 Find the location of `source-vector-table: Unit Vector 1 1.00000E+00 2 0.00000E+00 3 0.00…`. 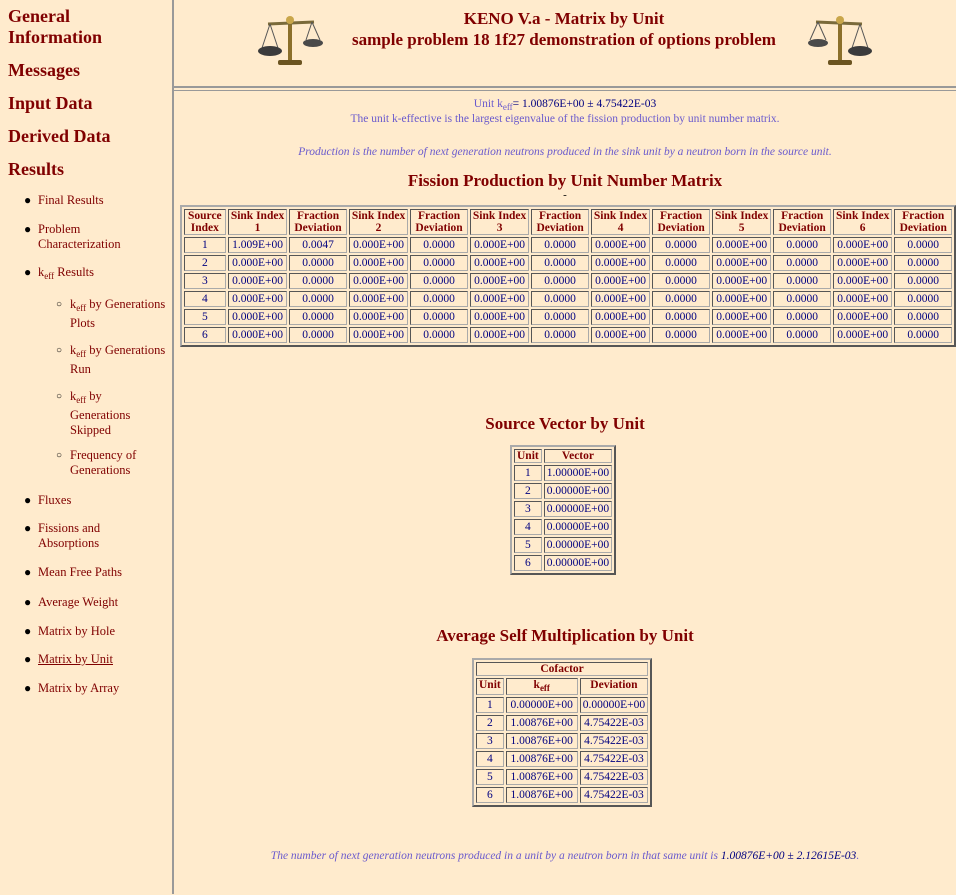

source-vector-table: Unit Vector 1 1.00000E+00 2 0.00000E+00 3 0.00… is located at coordinates (563, 510).